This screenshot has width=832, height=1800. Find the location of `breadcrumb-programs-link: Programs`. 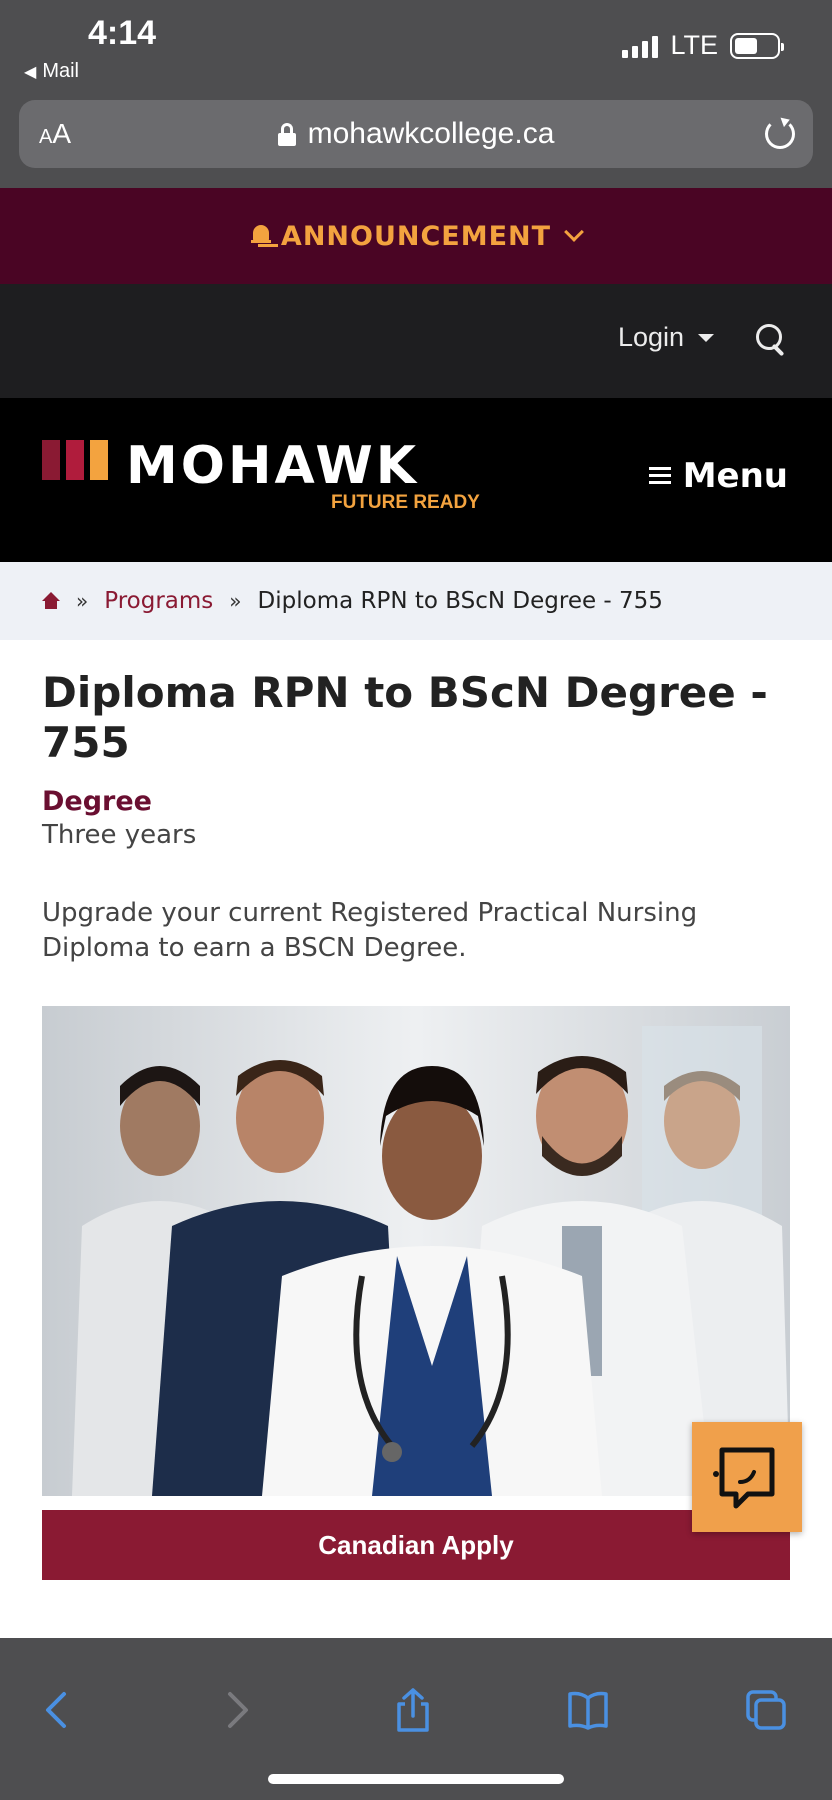

breadcrumb-programs-link: Programs is located at coordinates (158, 601).